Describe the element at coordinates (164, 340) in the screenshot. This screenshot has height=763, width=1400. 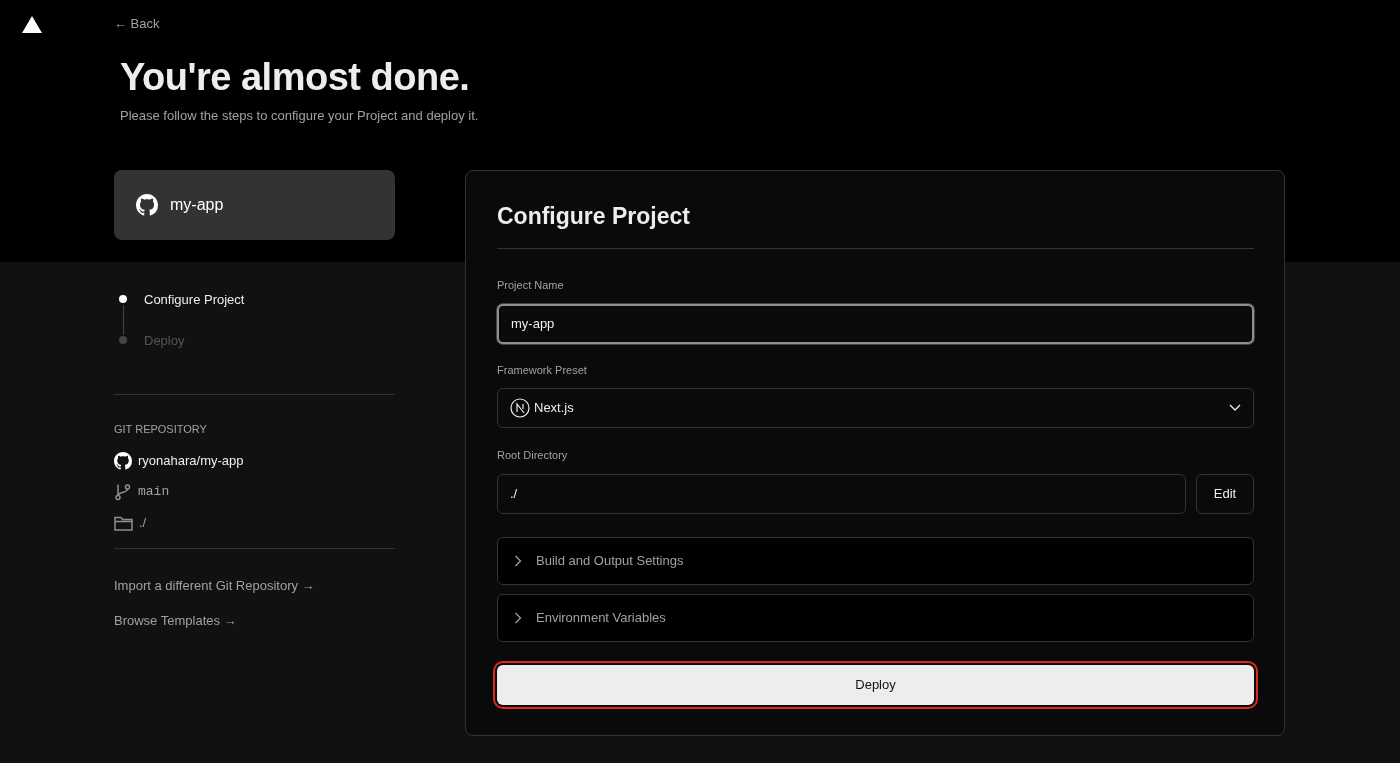
I see `step-label: Deploy` at that location.